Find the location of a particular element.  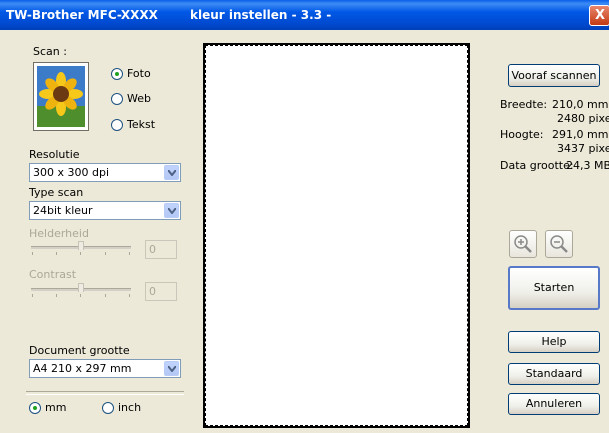

cancel-button: Annuleren is located at coordinates (554, 404).